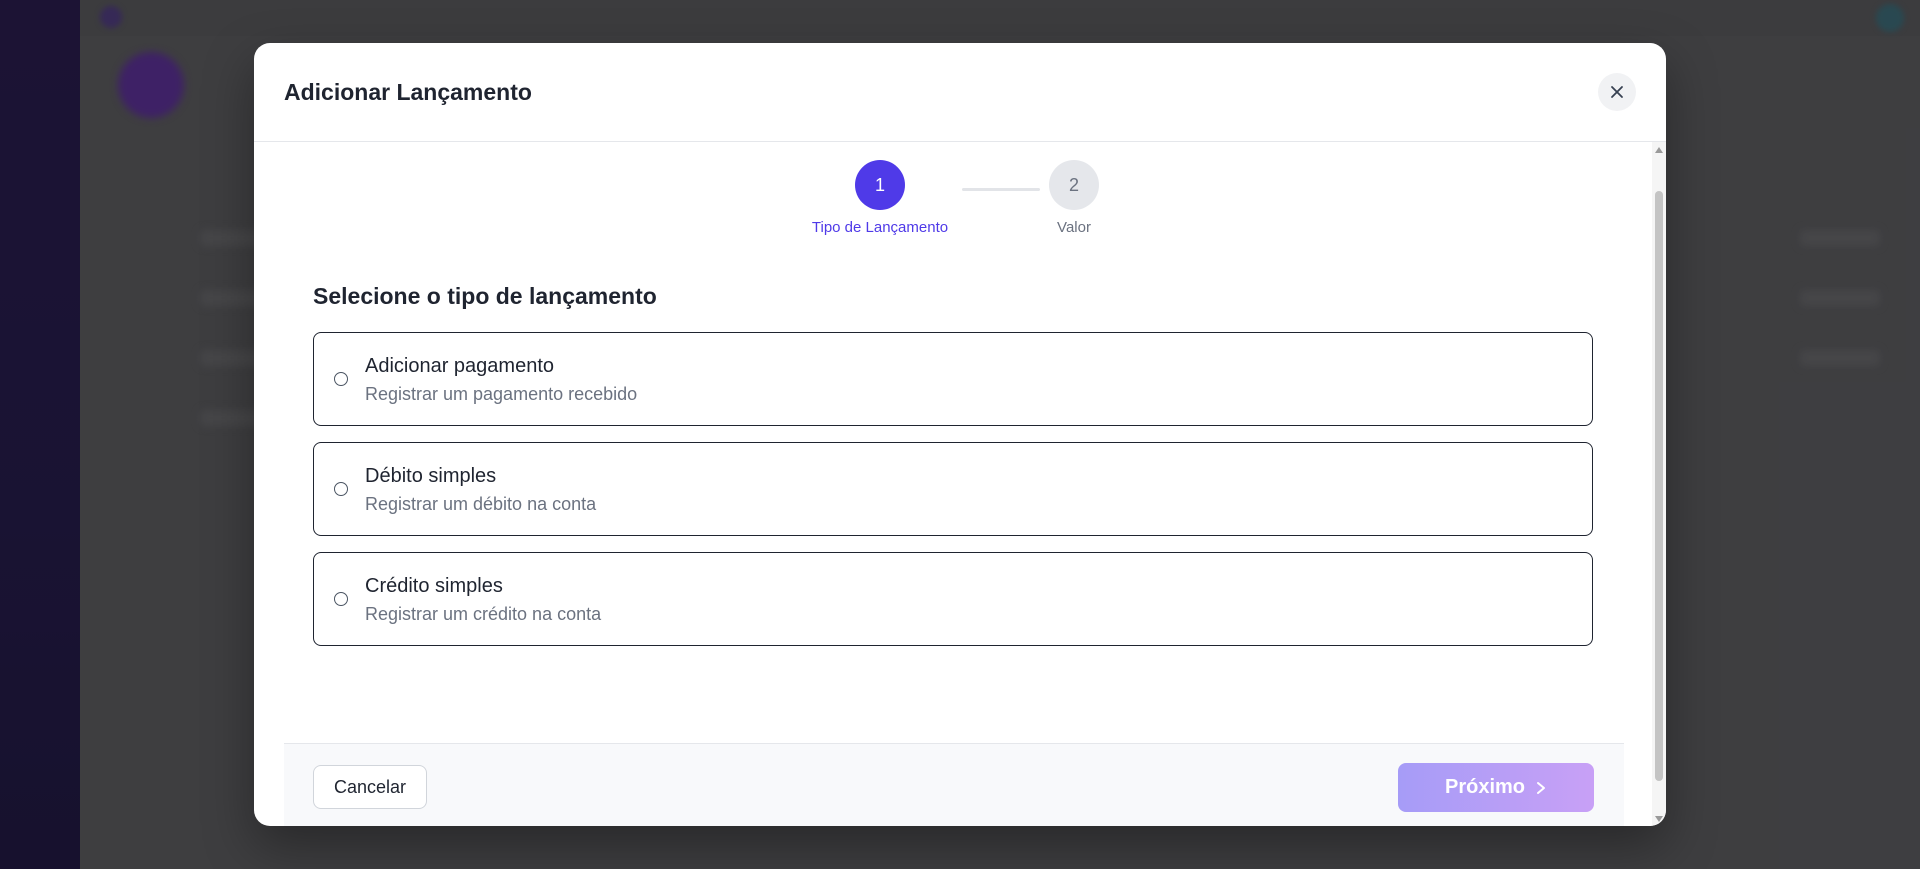 The width and height of the screenshot is (1920, 869). What do you see at coordinates (460, 366) in the screenshot?
I see `option-title: Adicionar pagamento` at bounding box center [460, 366].